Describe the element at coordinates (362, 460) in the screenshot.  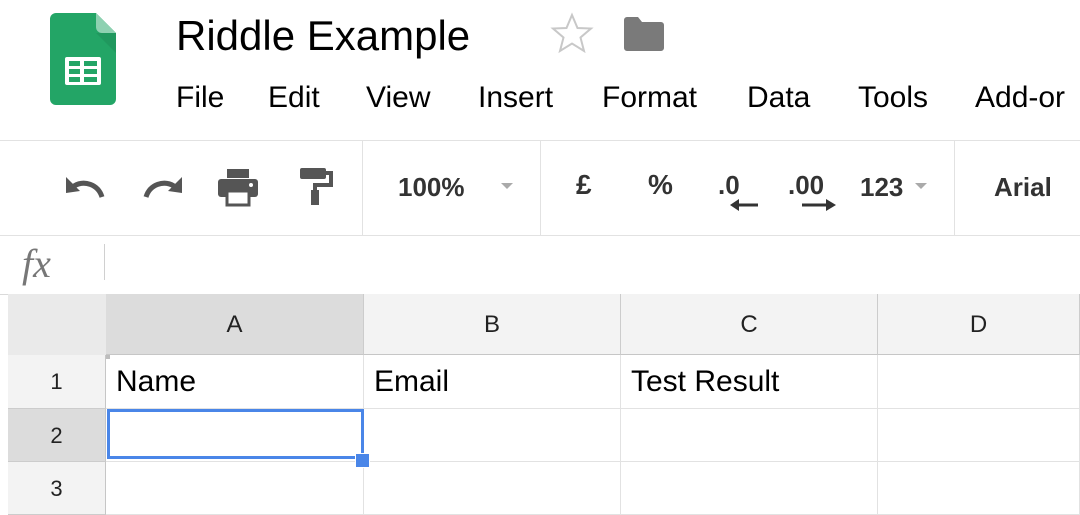
I see `fill-handle` at that location.